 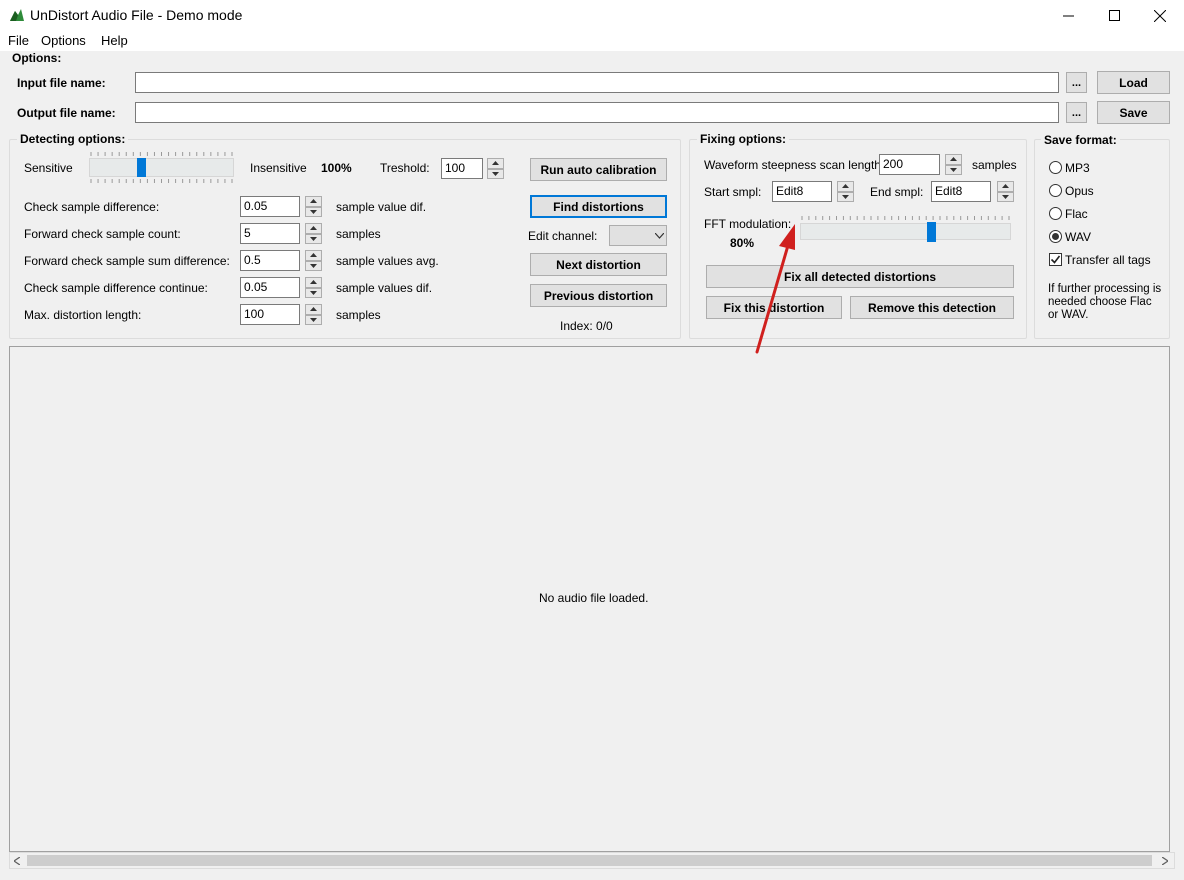 I want to click on fft-thumb, so click(x=932, y=232).